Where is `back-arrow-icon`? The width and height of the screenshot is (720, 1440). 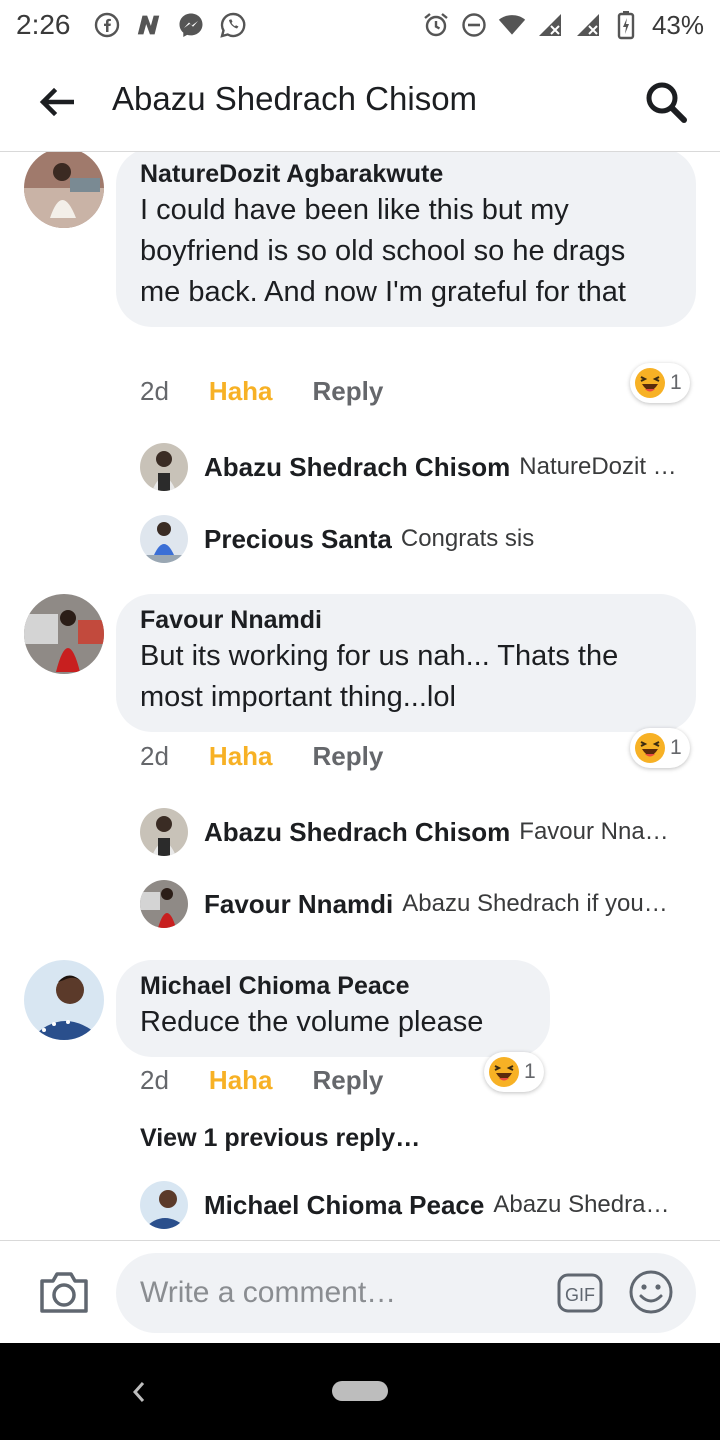
back-arrow-icon is located at coordinates (56, 102).